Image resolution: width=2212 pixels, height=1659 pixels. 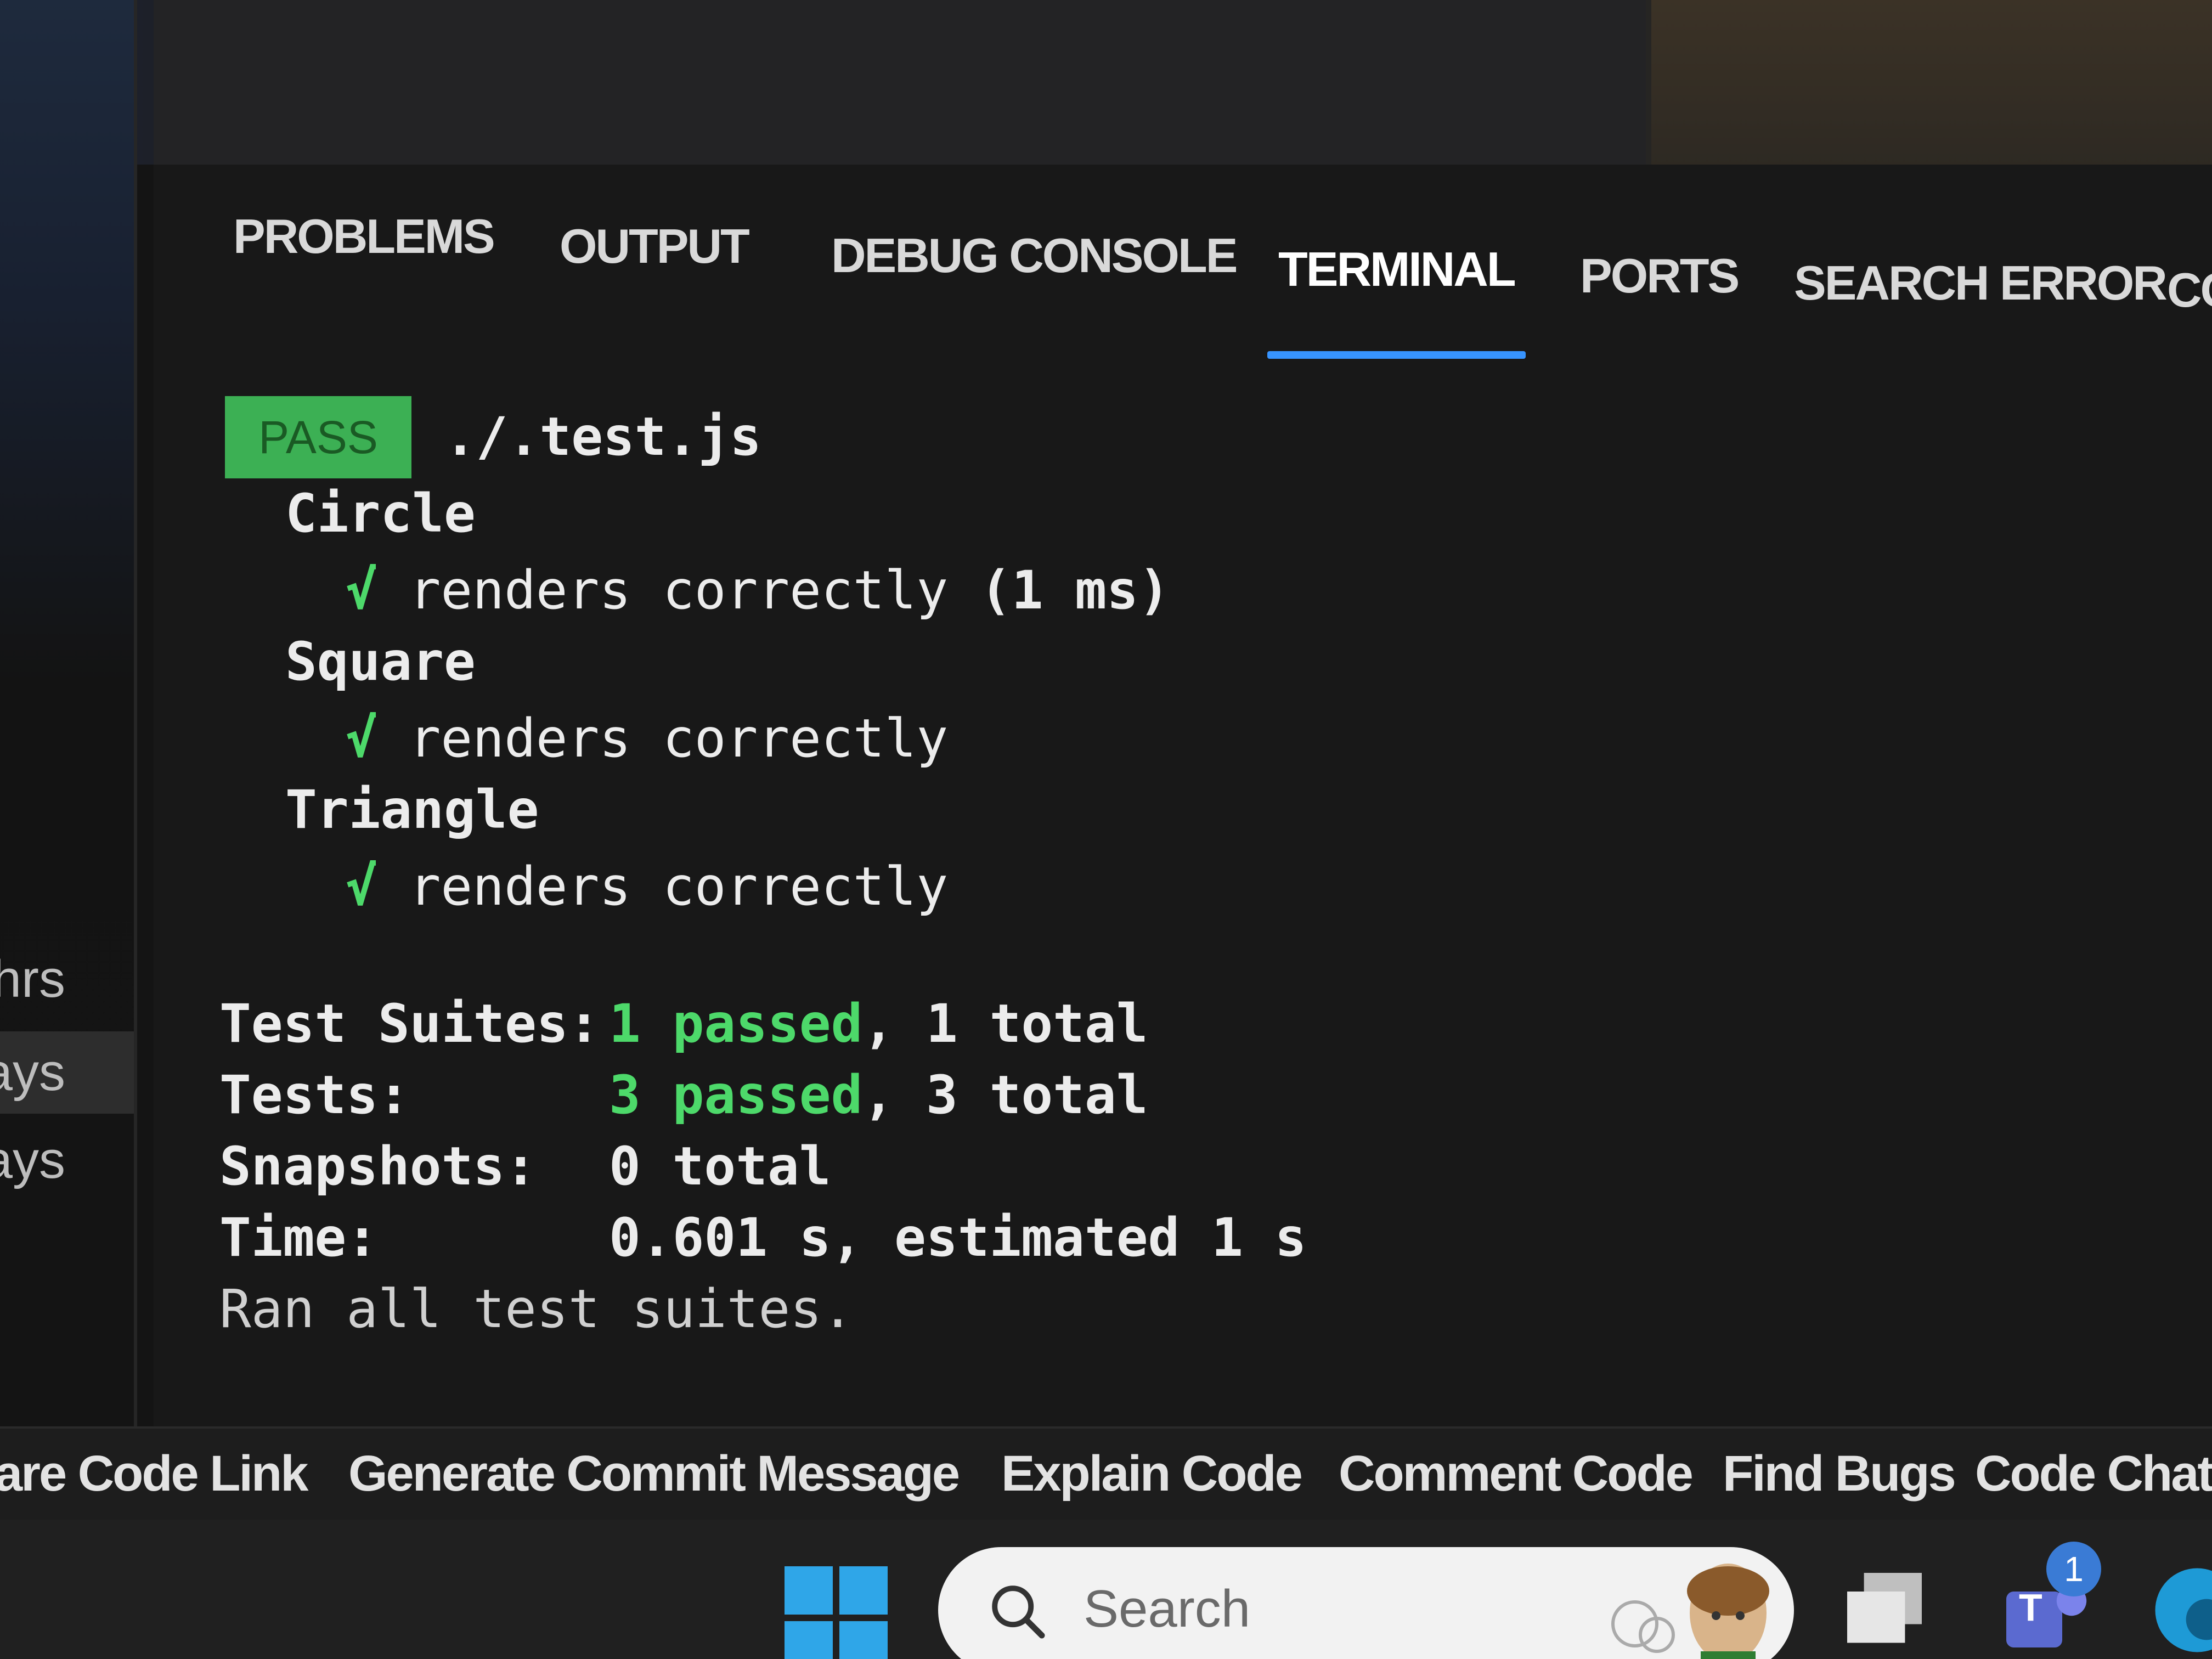 What do you see at coordinates (2093, 1474) in the screenshot?
I see `code-chat-button: Code Chat` at bounding box center [2093, 1474].